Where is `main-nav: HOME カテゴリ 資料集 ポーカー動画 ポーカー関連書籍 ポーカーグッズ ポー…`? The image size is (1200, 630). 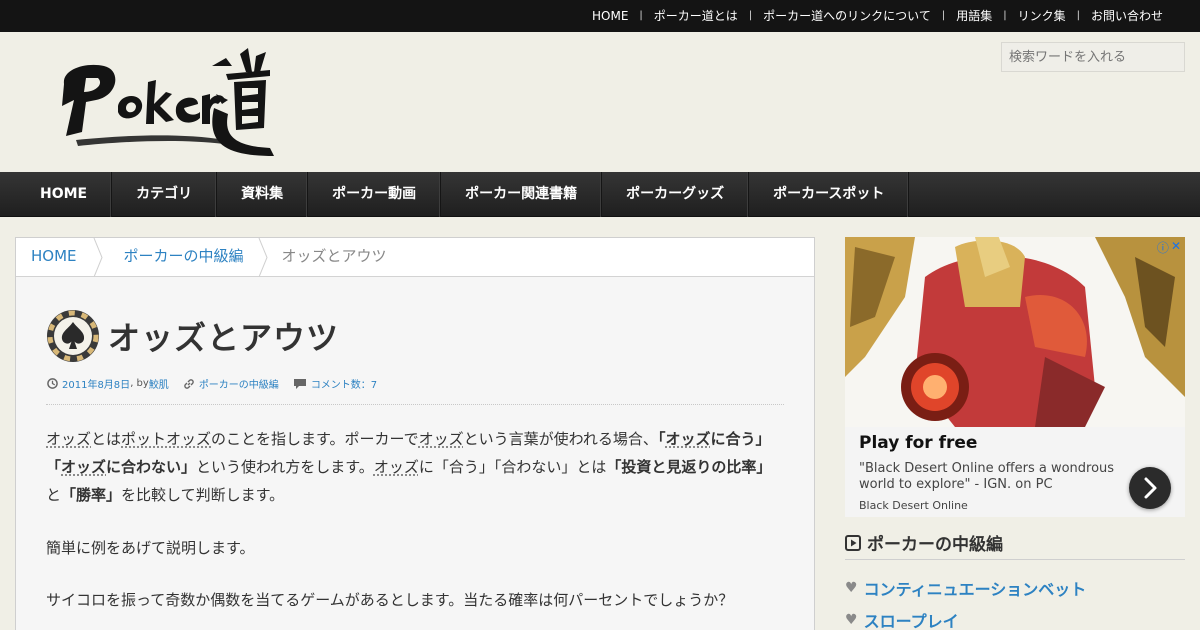
main-nav: HOME カテゴリ 資料集 ポーカー動画 ポーカー関連書籍 ポーカーグッズ ポー… is located at coordinates (600, 194).